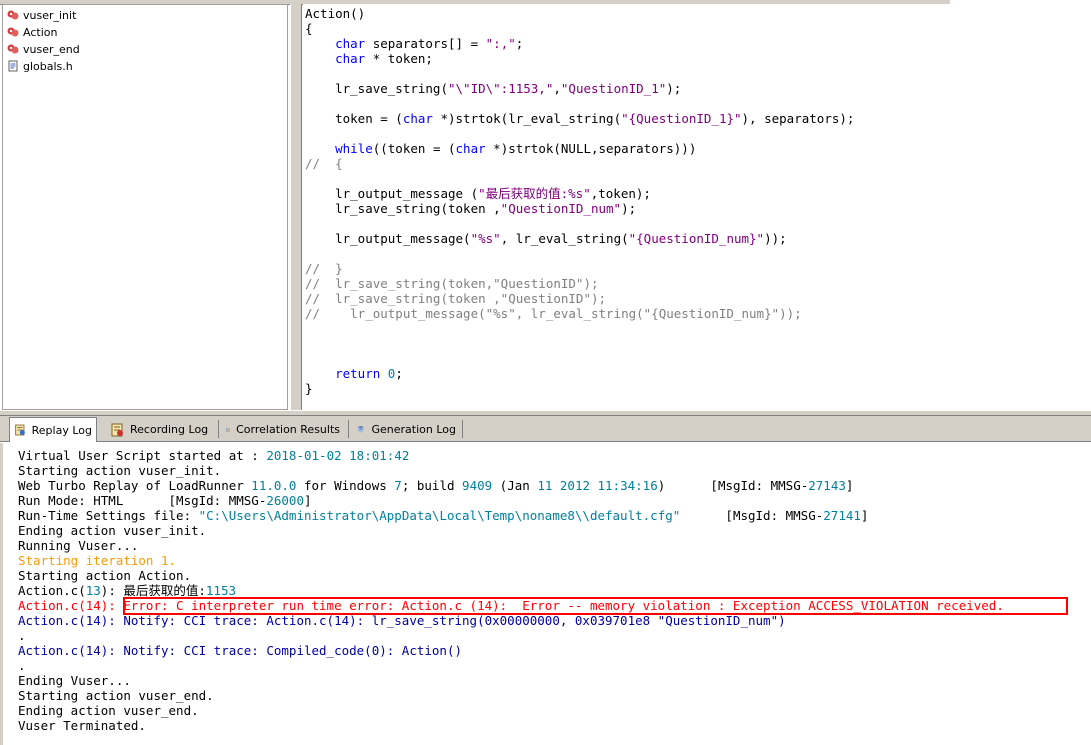  Describe the element at coordinates (61, 430) in the screenshot. I see `tab-label: Replay Log` at that location.